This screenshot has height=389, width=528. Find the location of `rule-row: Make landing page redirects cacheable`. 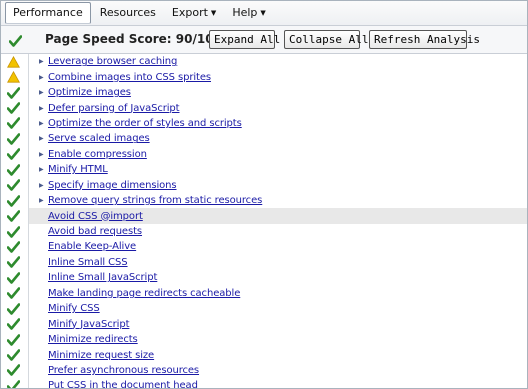

rule-row: Make landing page redirects cacheable is located at coordinates (264, 293).